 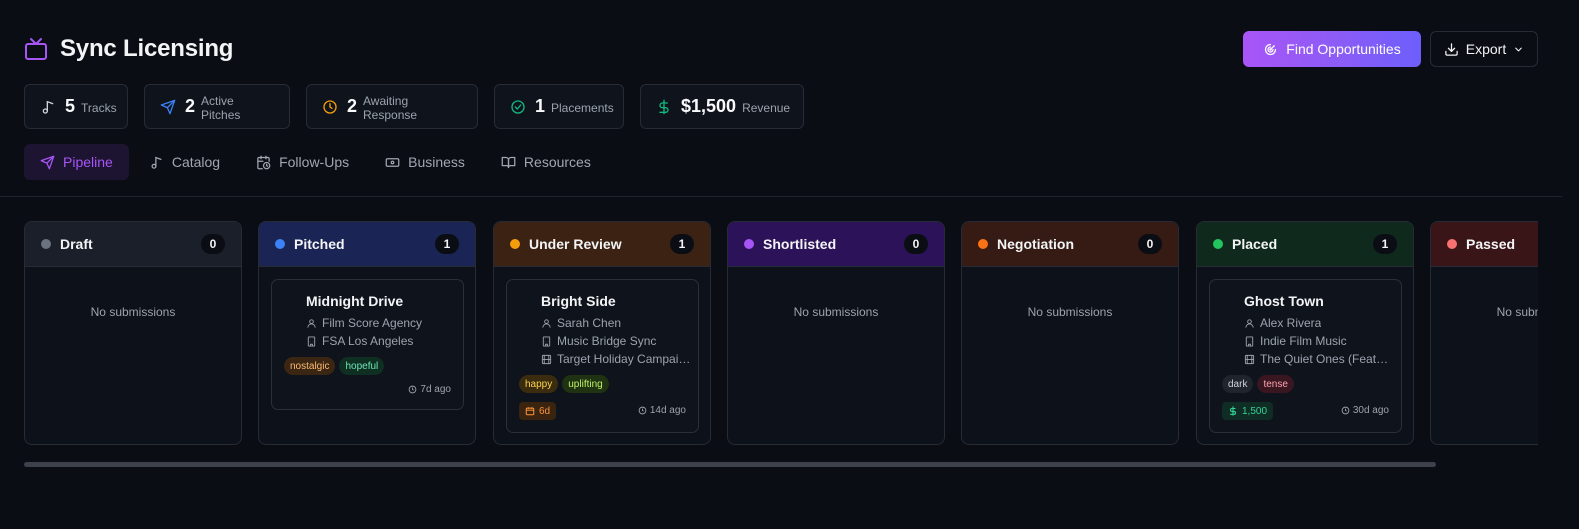 What do you see at coordinates (1238, 384) in the screenshot?
I see `mood-tag: dark` at bounding box center [1238, 384].